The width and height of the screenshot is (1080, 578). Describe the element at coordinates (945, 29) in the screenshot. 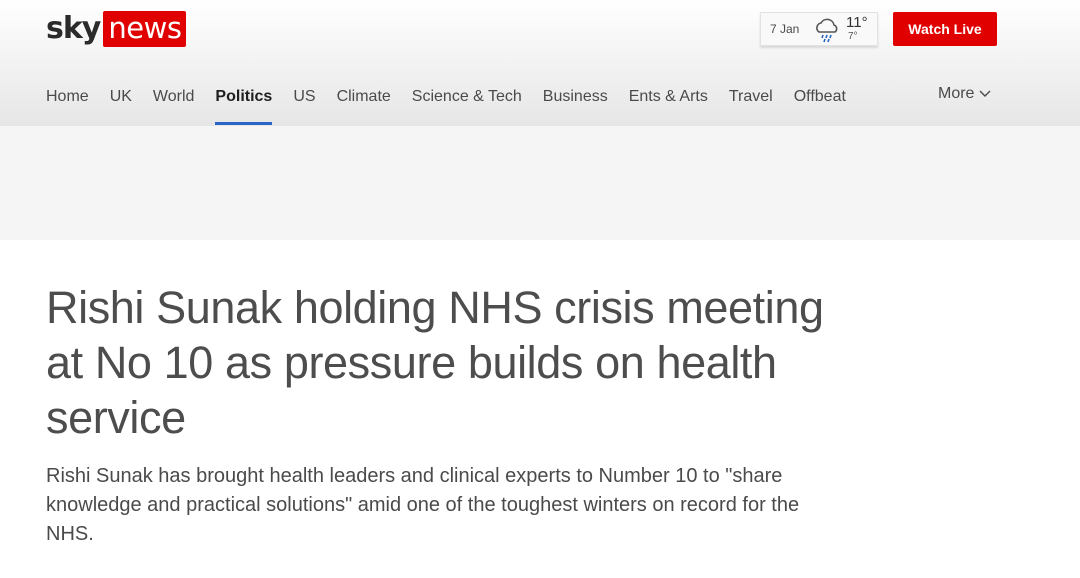

I see `watch-live-button: Watch Live` at that location.